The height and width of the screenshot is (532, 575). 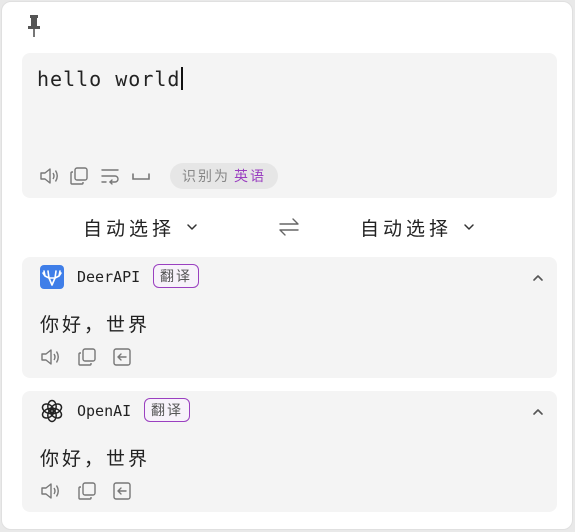 I want to click on detected-prefix: 识别为, so click(x=206, y=177).